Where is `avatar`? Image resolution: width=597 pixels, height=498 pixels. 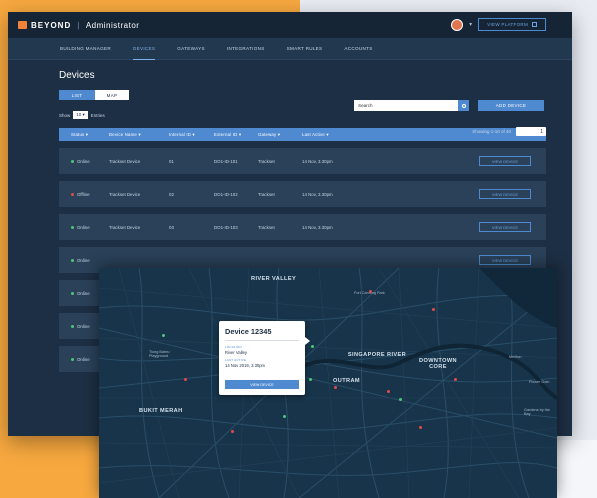
avatar is located at coordinates (457, 24).